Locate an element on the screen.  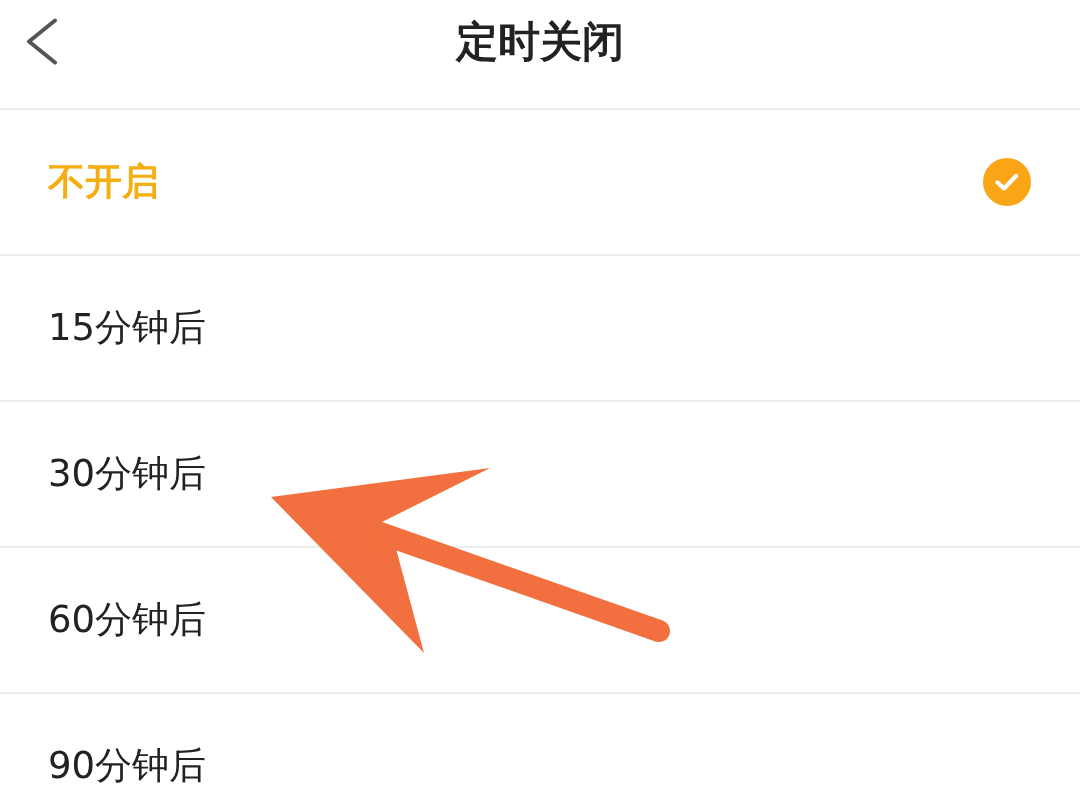
page-title: 定时关闭 is located at coordinates (540, 42).